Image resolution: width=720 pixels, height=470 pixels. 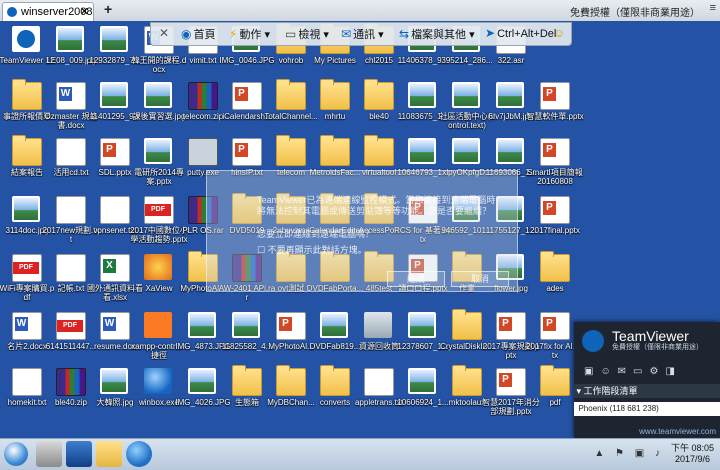 I want to click on desktop-icon: mhrtu, so click(x=335, y=110).